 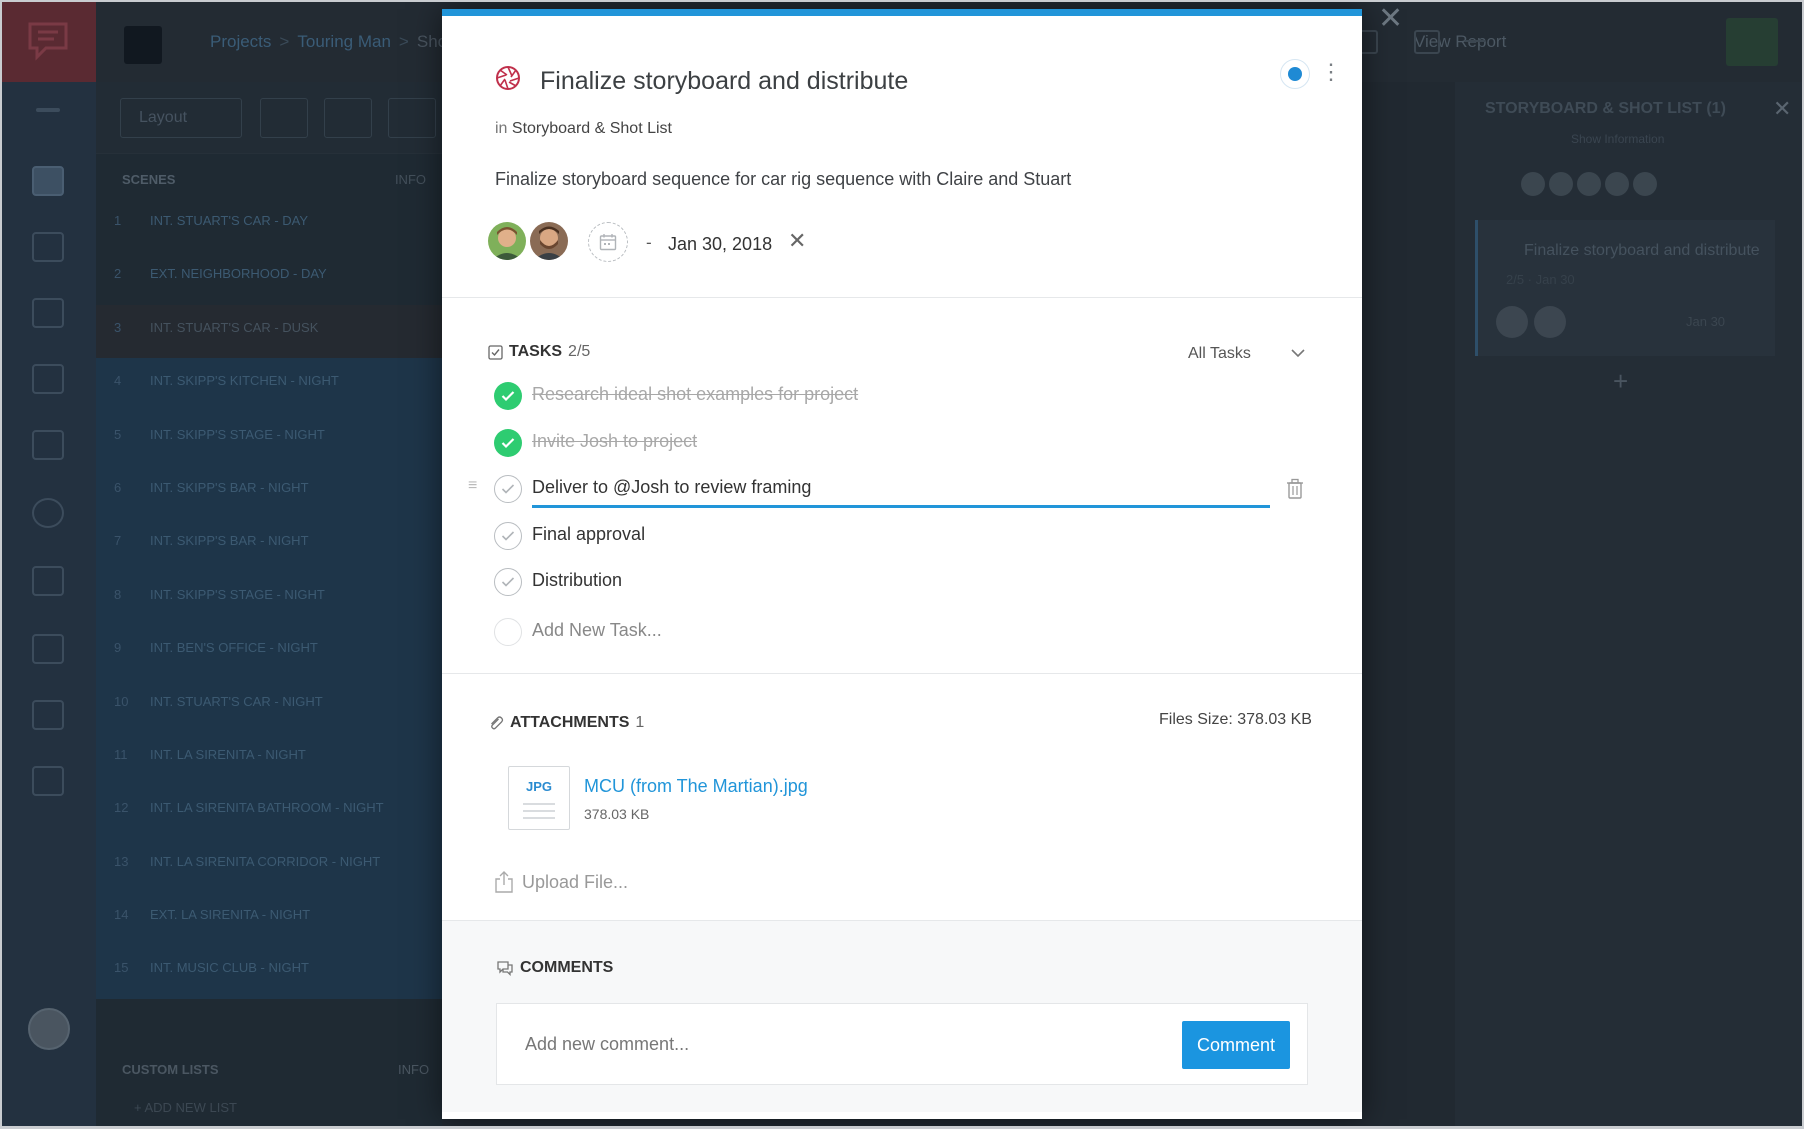 What do you see at coordinates (48, 581) in the screenshot?
I see `sidebar-item-locations` at bounding box center [48, 581].